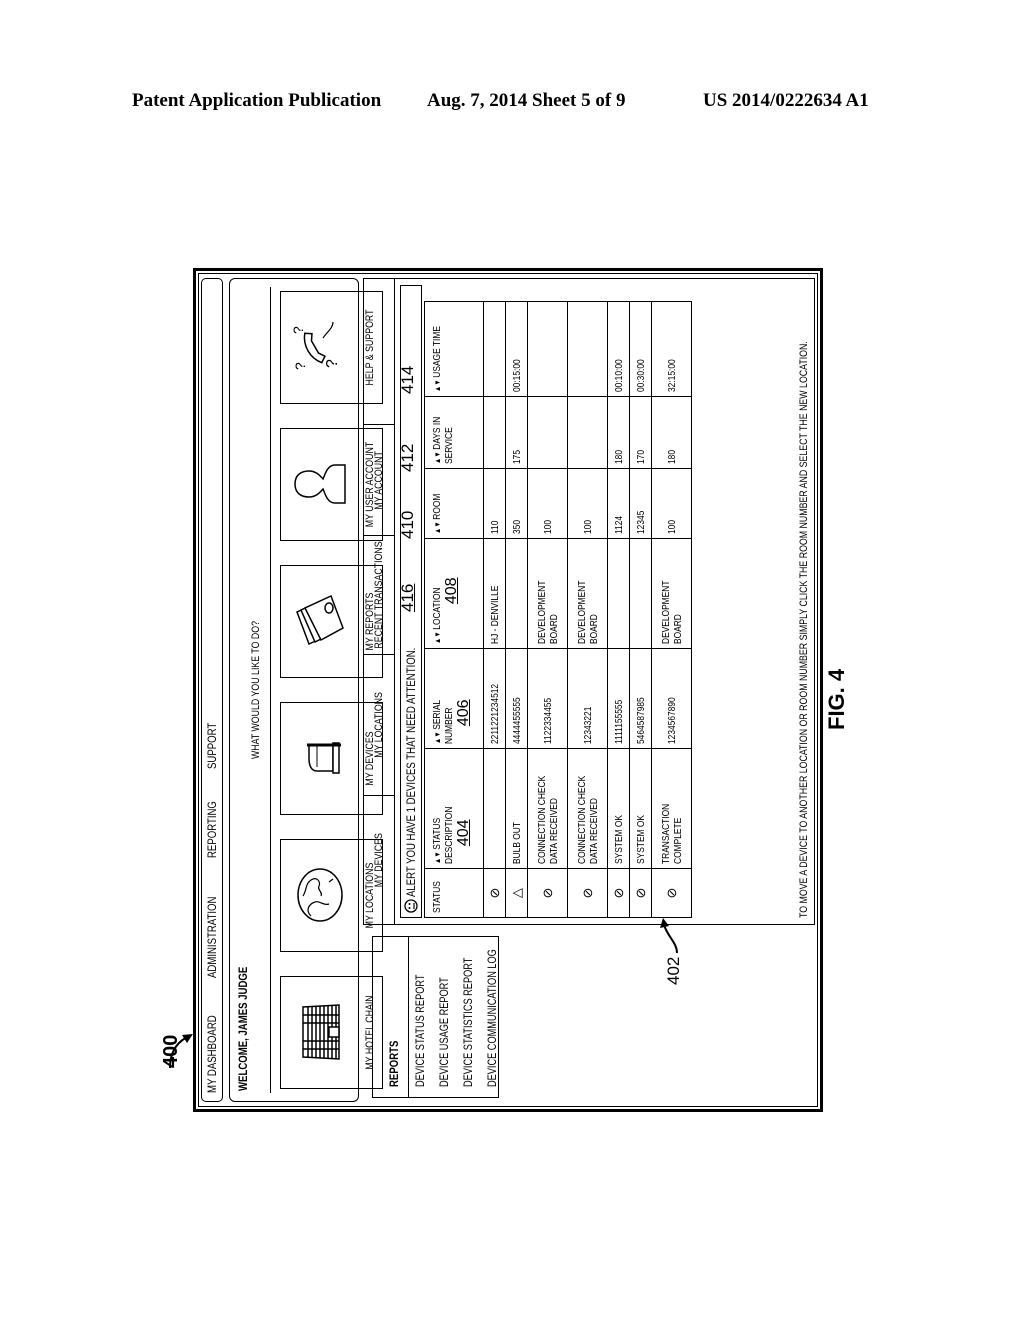  I want to click on serial-number-cell-text: 12343221, so click(587, 725).